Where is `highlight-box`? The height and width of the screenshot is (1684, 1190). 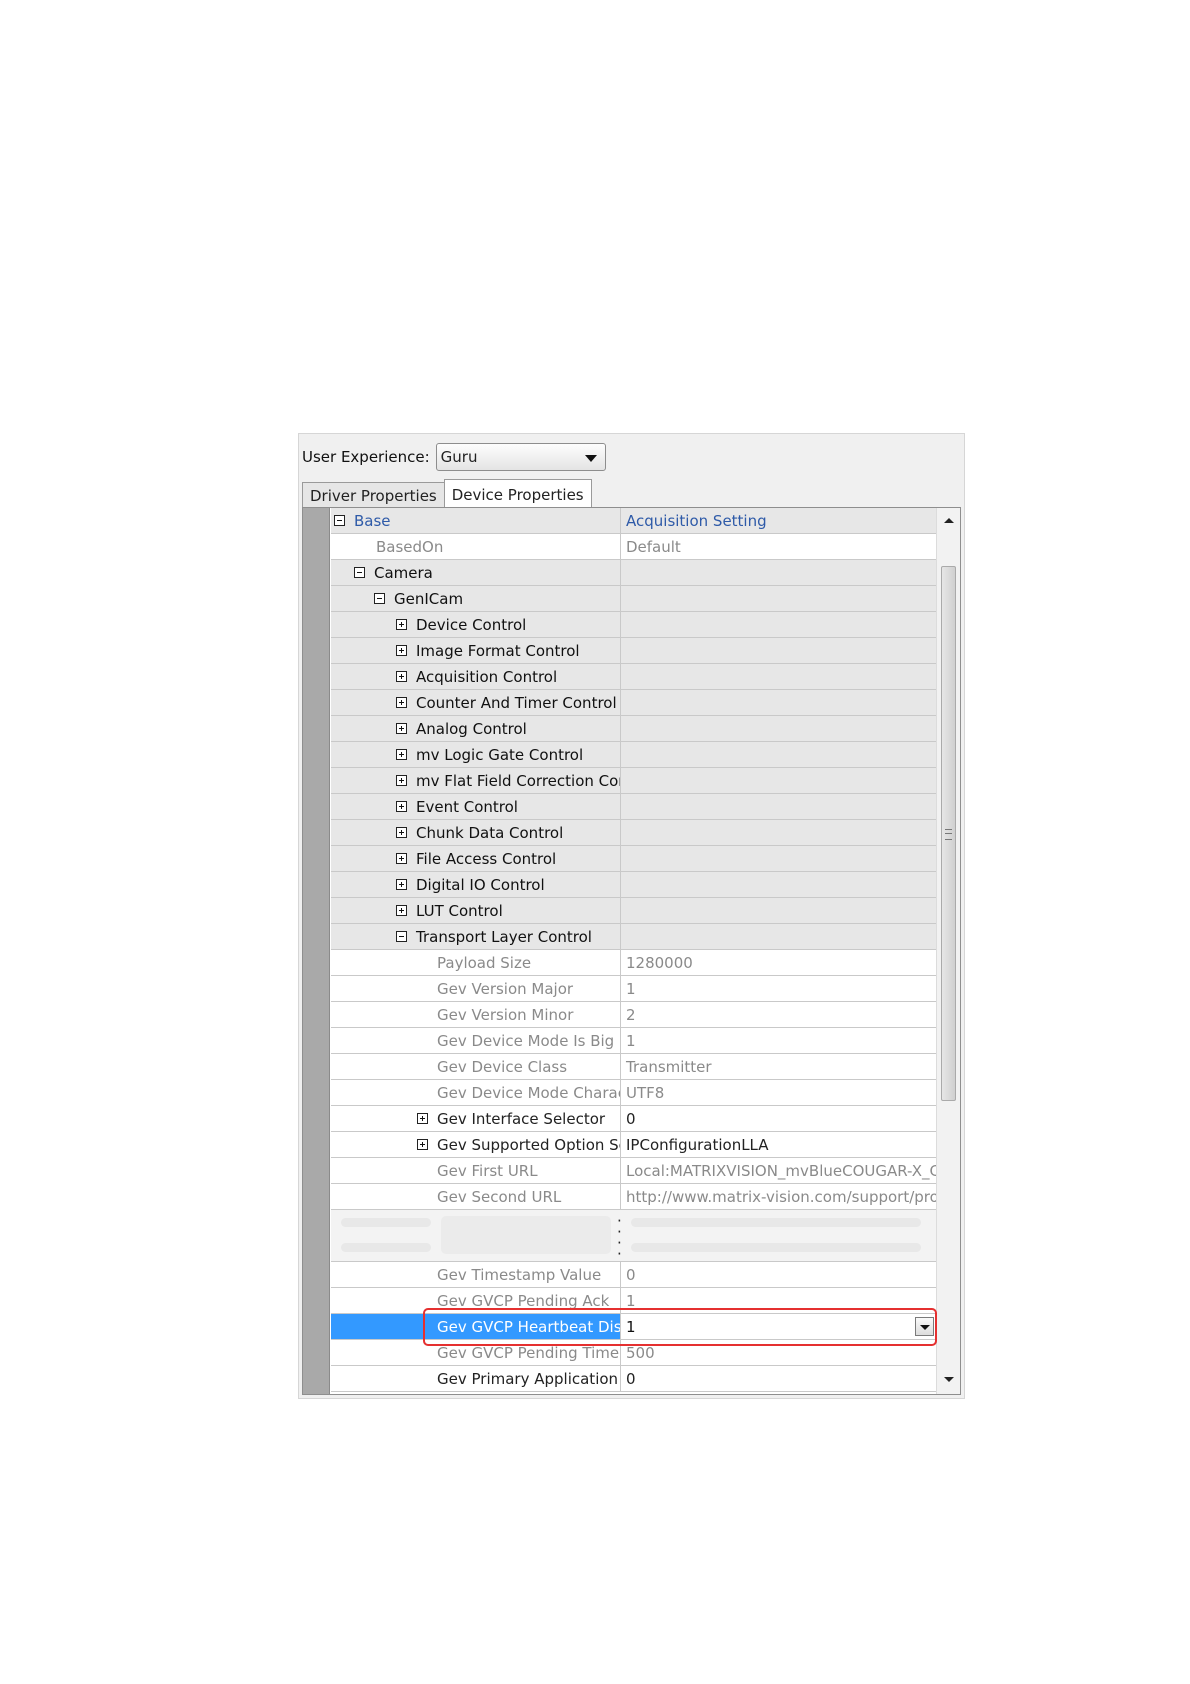
highlight-box is located at coordinates (680, 1327).